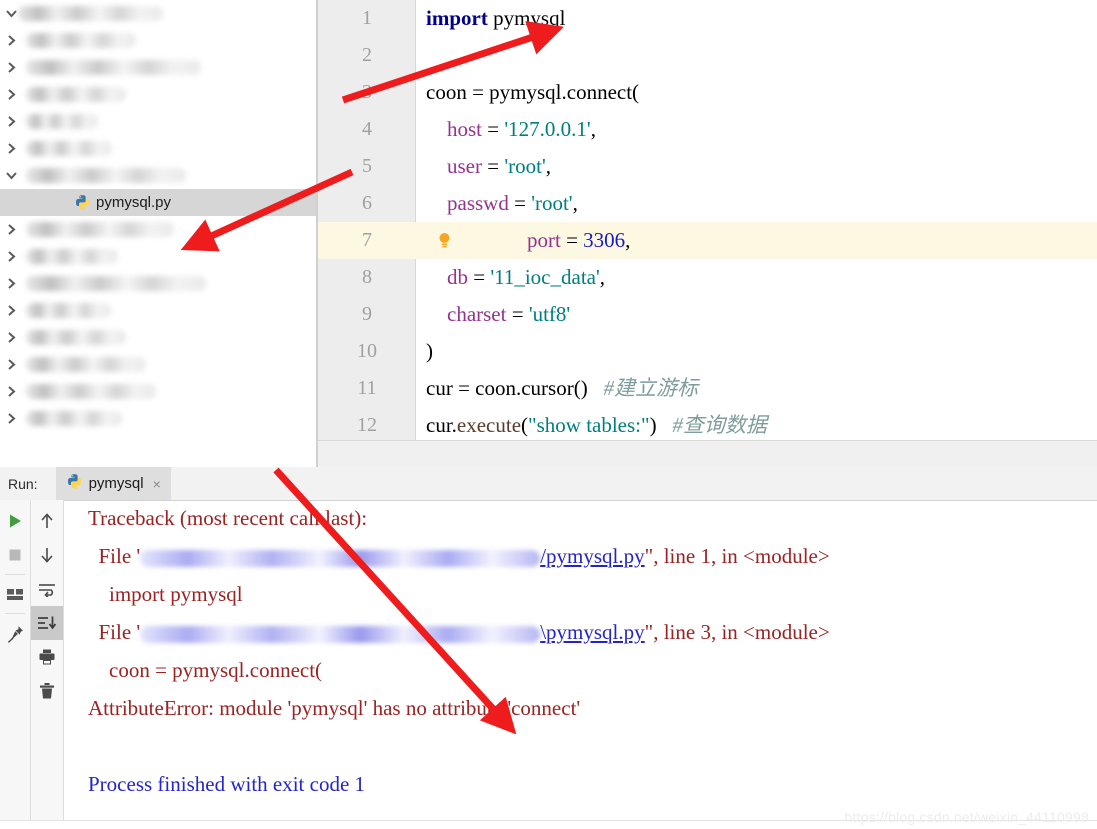  What do you see at coordinates (549, 314) in the screenshot?
I see `code-token: 'utf8'` at bounding box center [549, 314].